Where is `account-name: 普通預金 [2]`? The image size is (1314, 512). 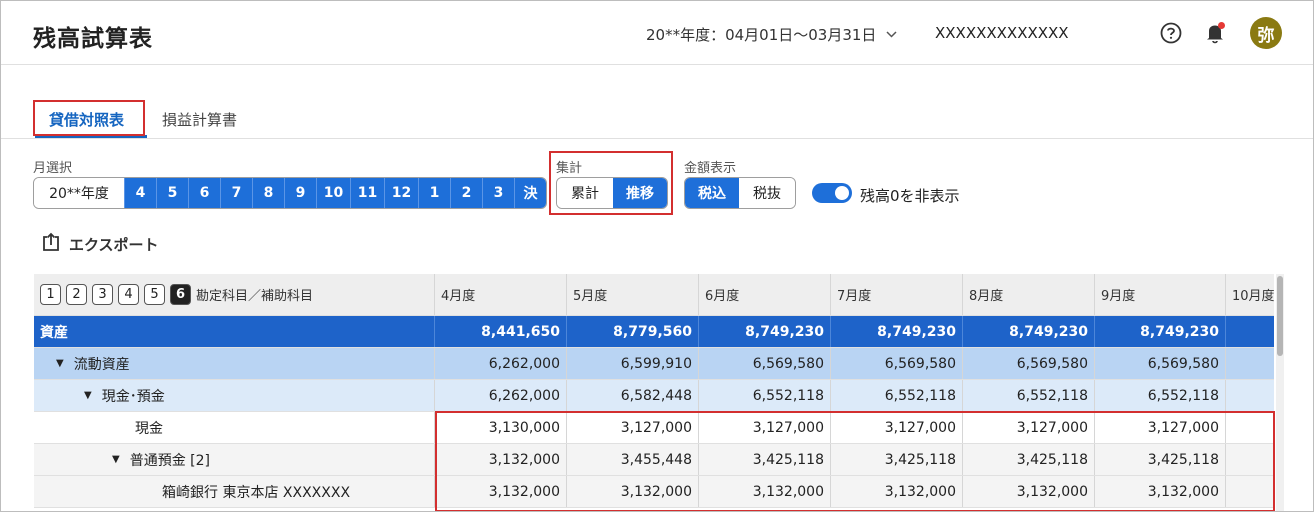
account-name: 普通預金 [2] is located at coordinates (169, 460).